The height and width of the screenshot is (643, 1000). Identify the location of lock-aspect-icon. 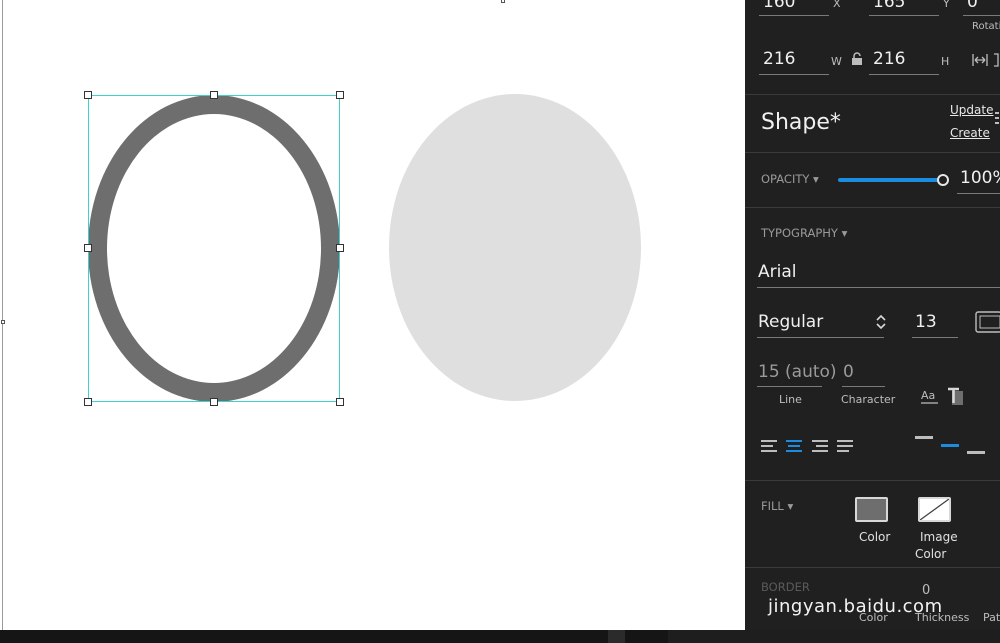
(857, 60).